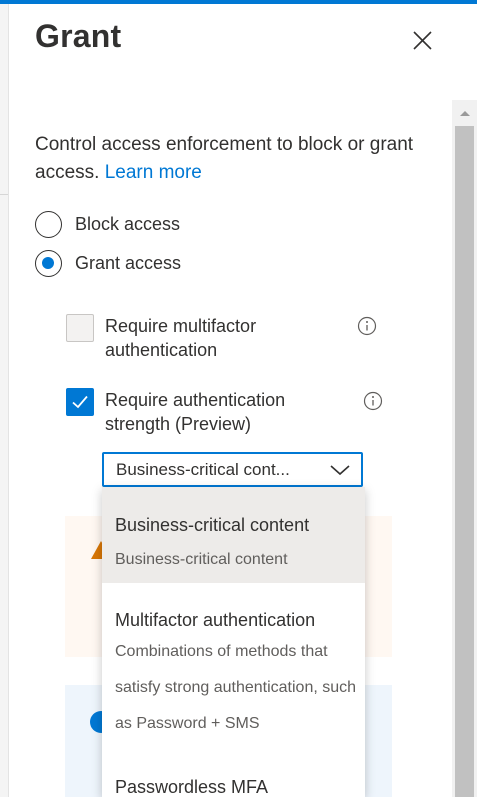  I want to click on radio-grant-access: Grant access, so click(108, 263).